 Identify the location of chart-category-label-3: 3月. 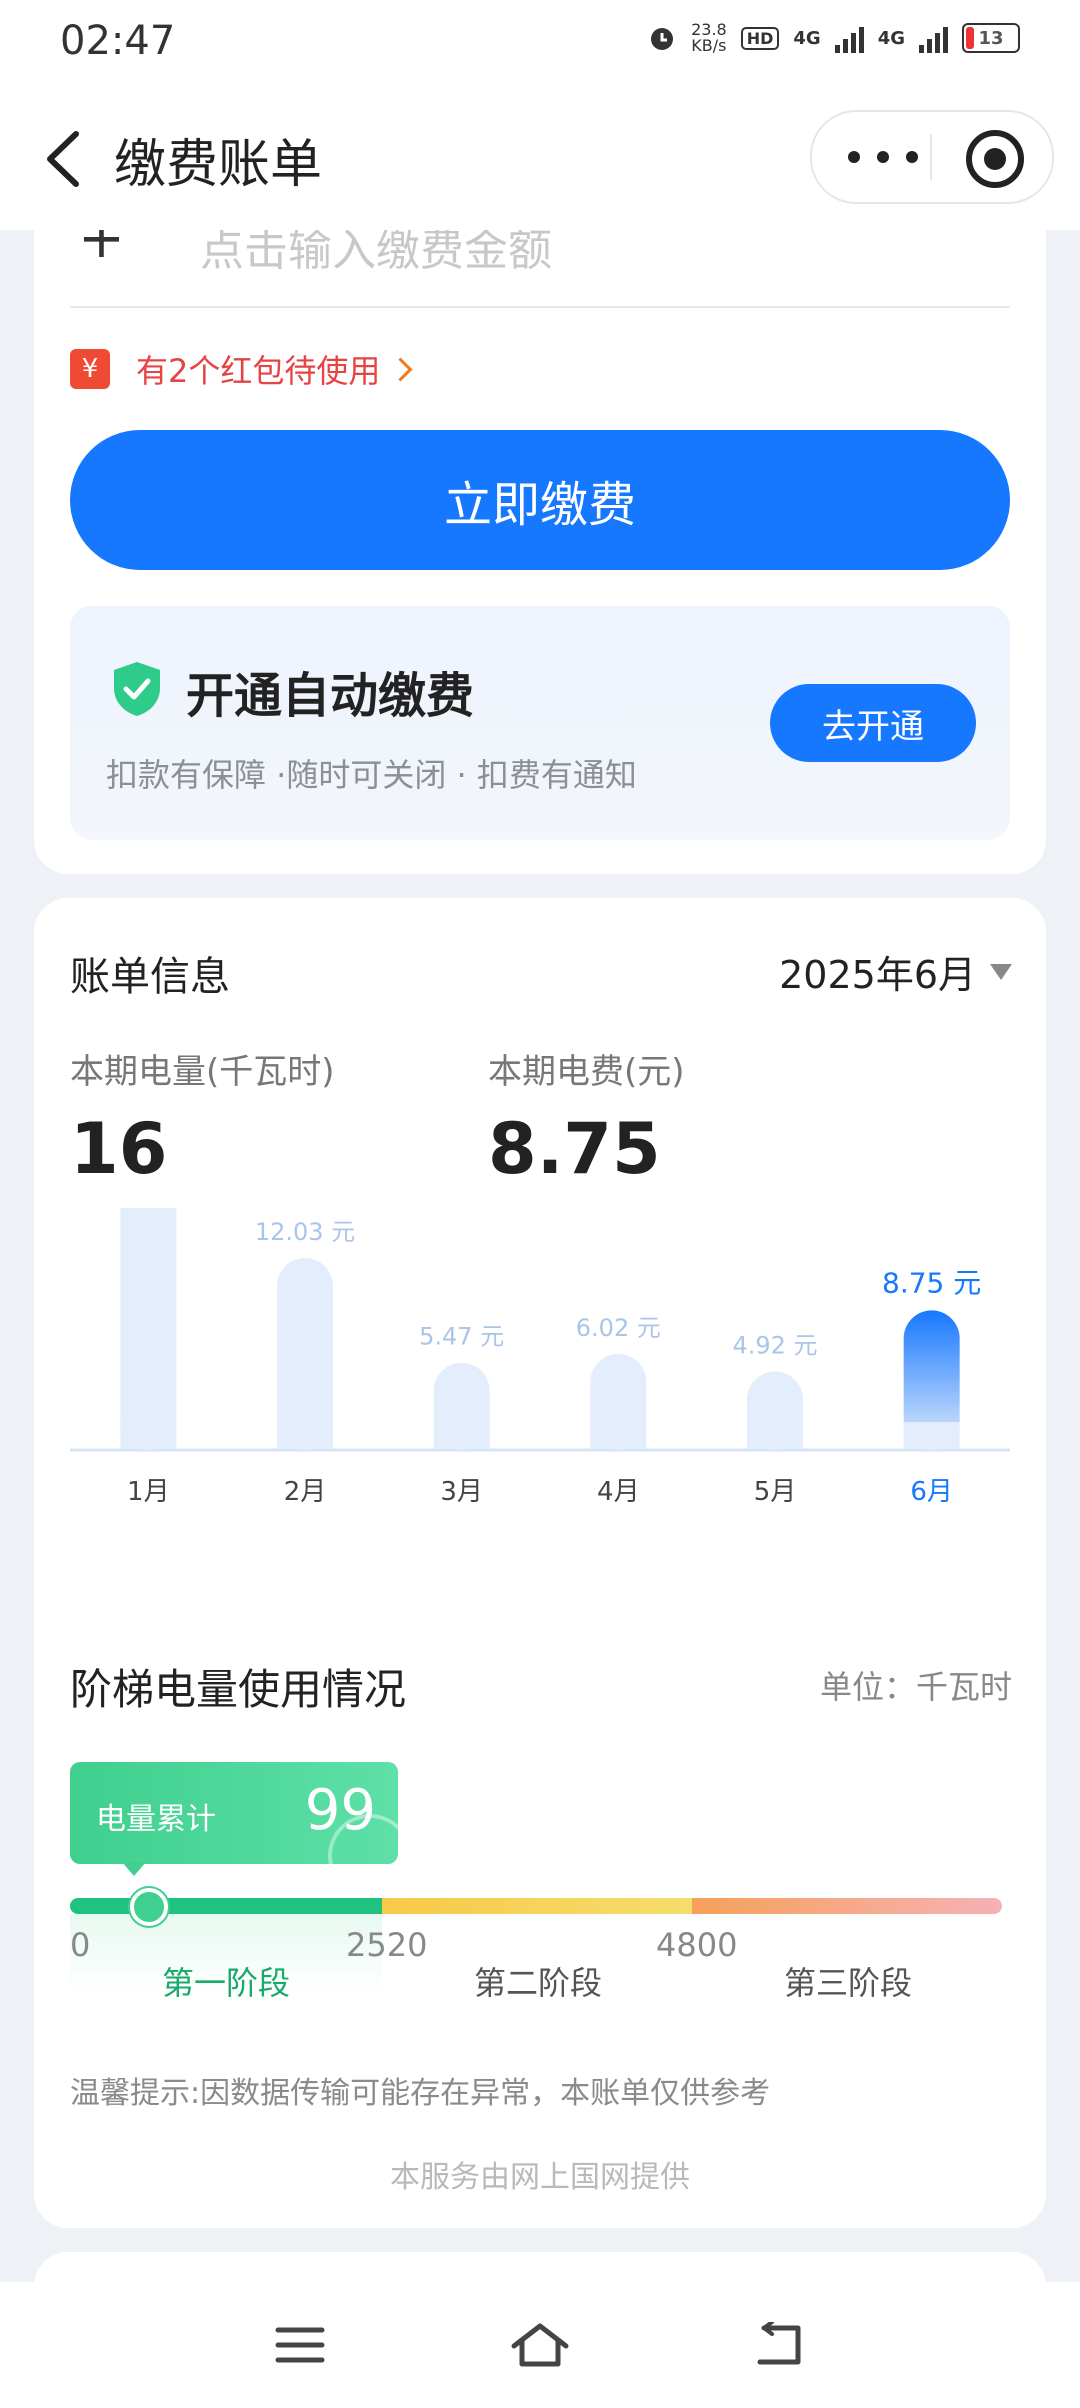
(461, 1492).